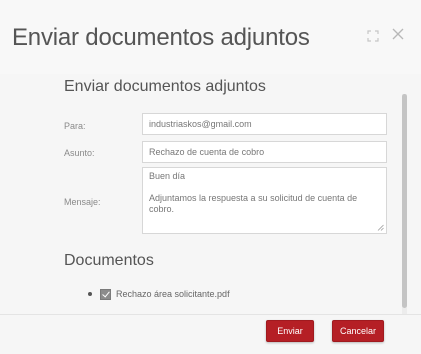  Describe the element at coordinates (79, 153) in the screenshot. I see `subject-label: Asunto:` at that location.